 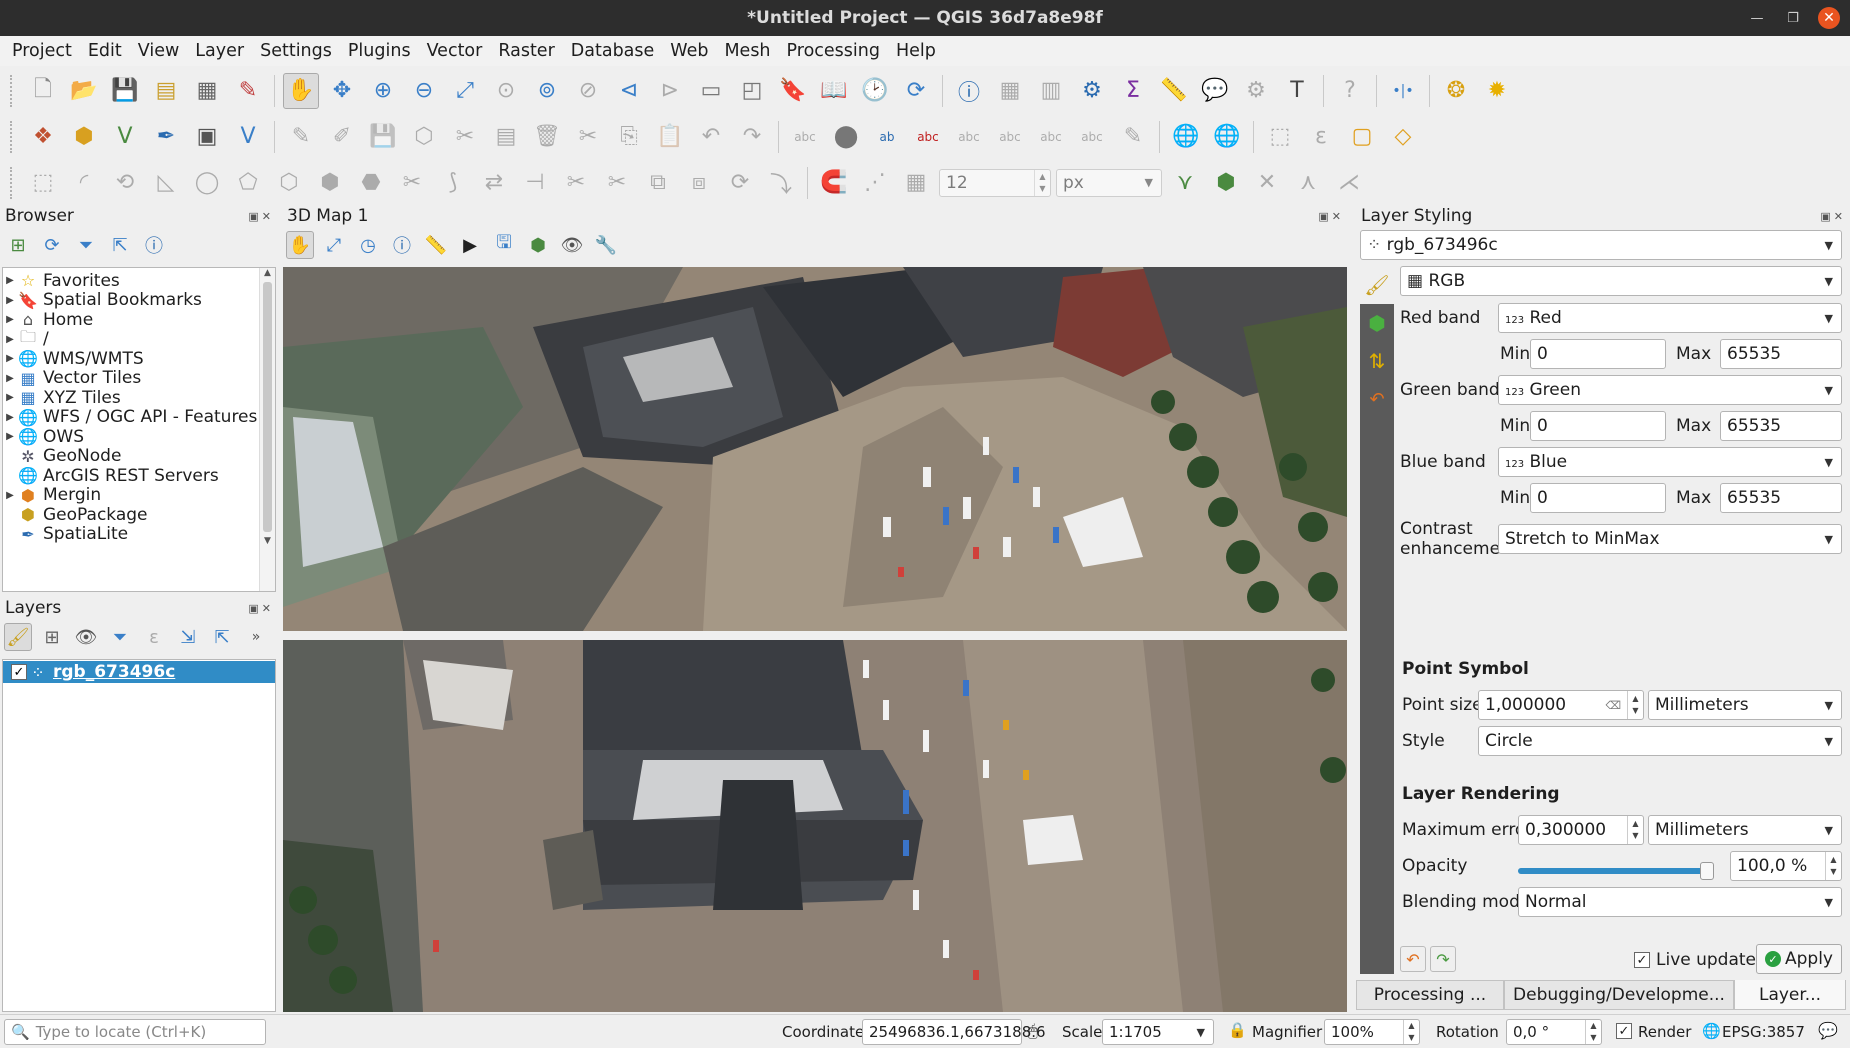 I want to click on zoom-layer-icon: ⊚, so click(x=547, y=91).